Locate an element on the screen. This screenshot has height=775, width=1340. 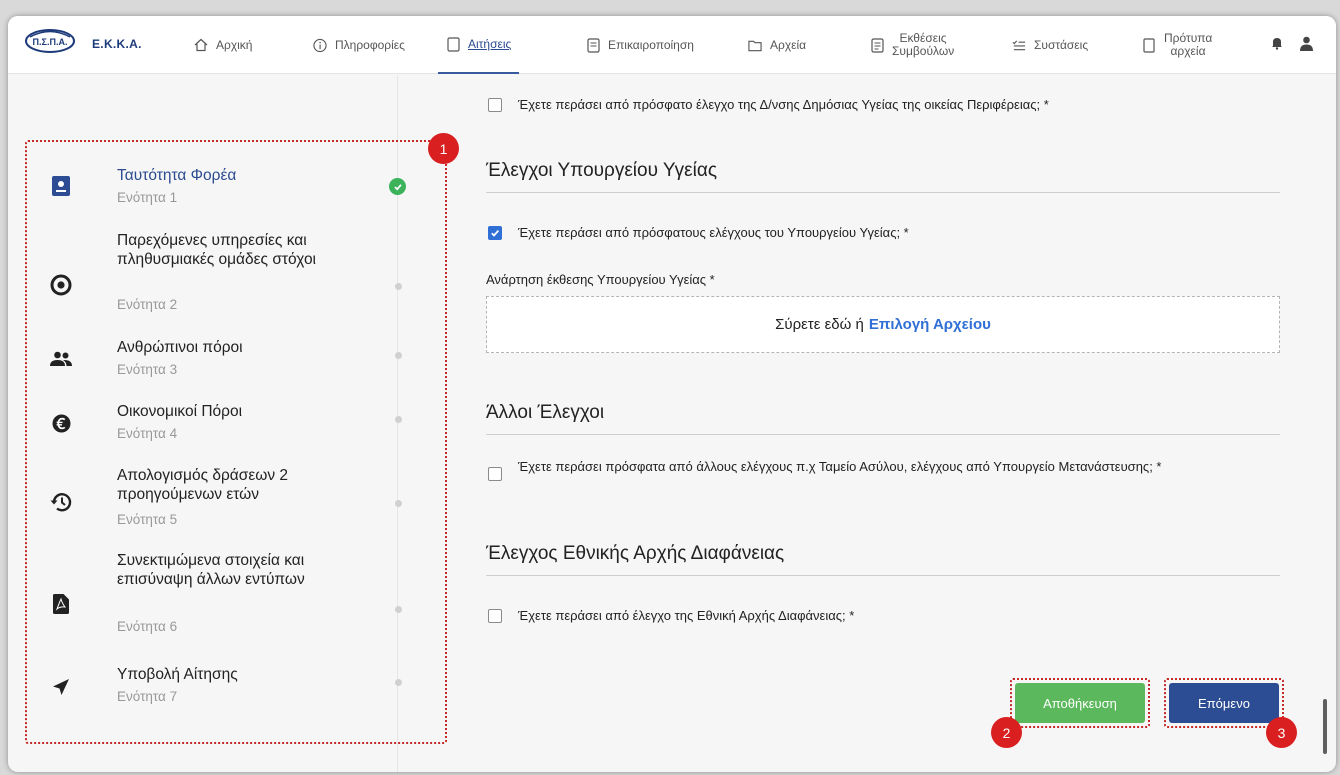
document-icon is located at coordinates (453, 44).